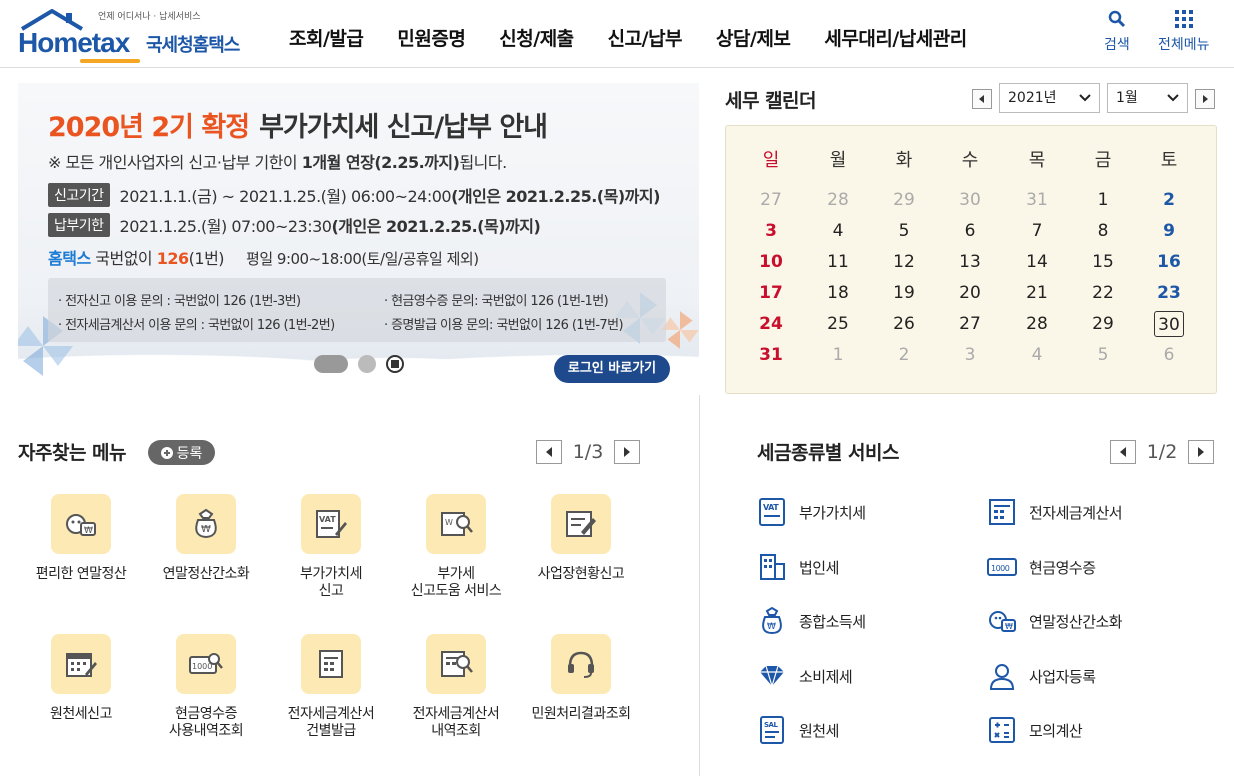 This screenshot has height=776, width=1234. What do you see at coordinates (645, 37) in the screenshot?
I see `nav-report-pay: 신고/납부` at bounding box center [645, 37].